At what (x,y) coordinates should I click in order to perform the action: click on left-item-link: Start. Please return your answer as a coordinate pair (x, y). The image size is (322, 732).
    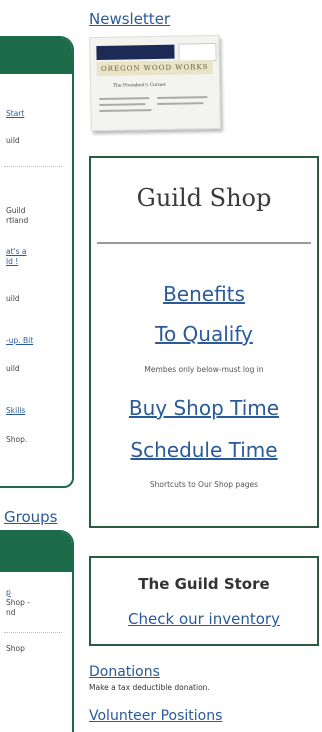
    Looking at the image, I should click on (15, 114).